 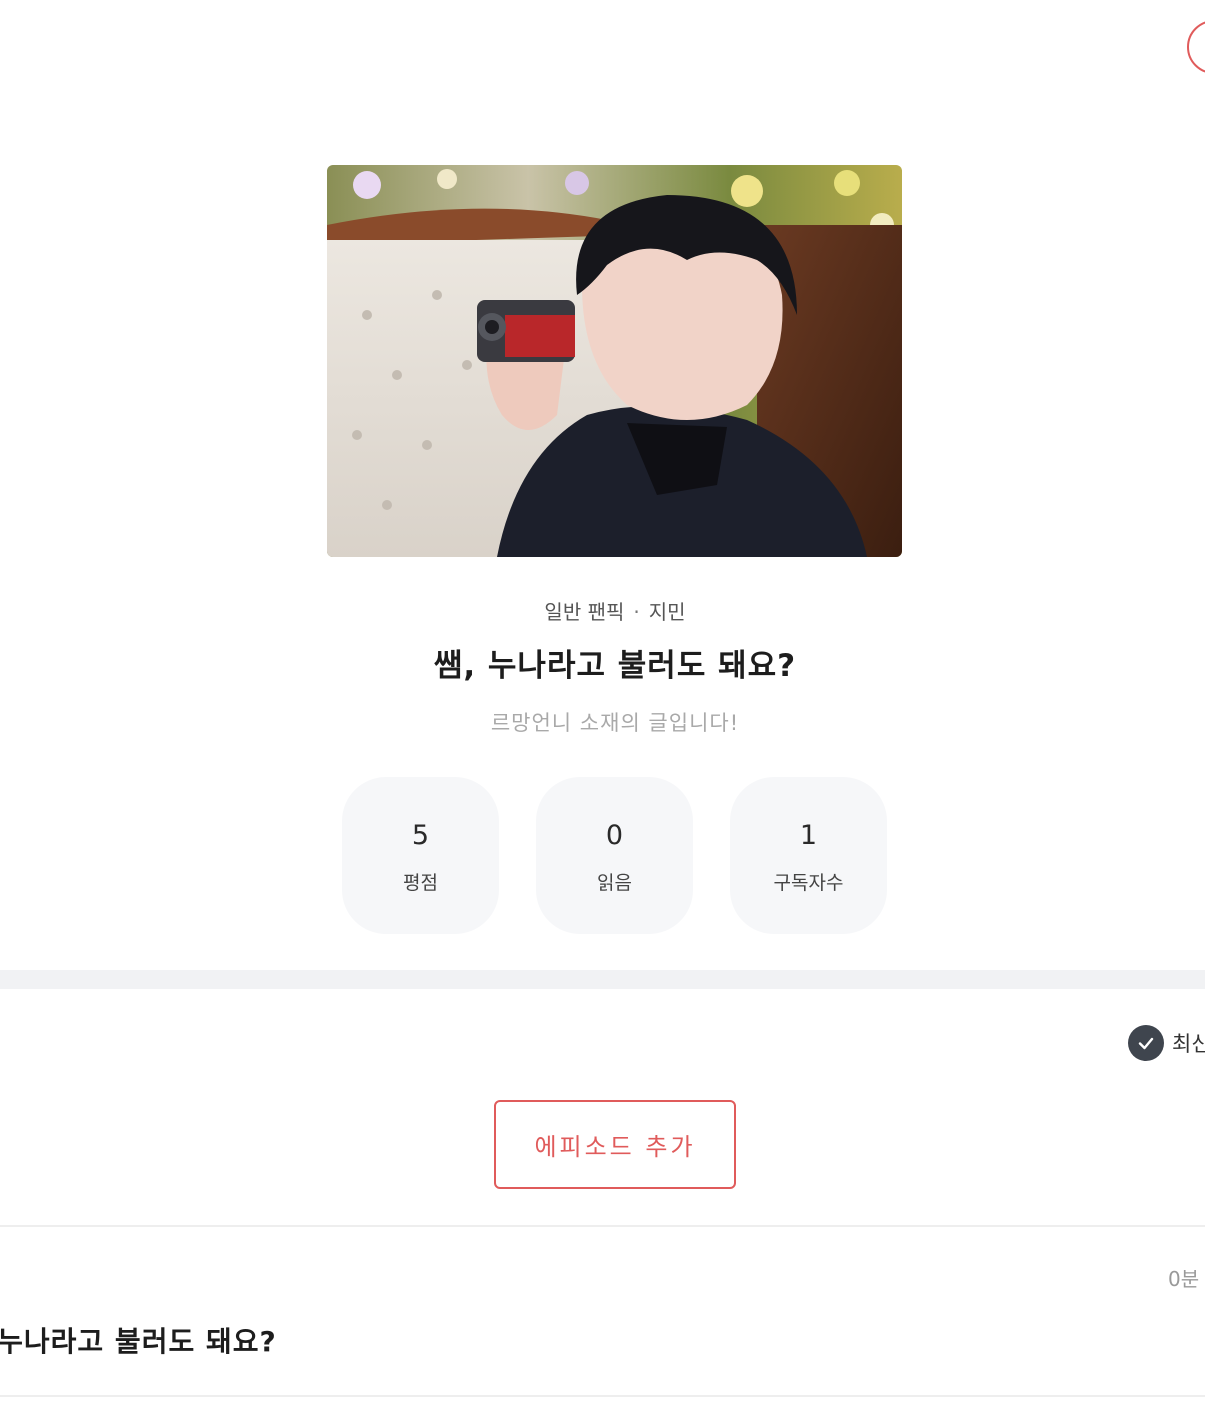 I want to click on work-tag: 지민, so click(x=667, y=612).